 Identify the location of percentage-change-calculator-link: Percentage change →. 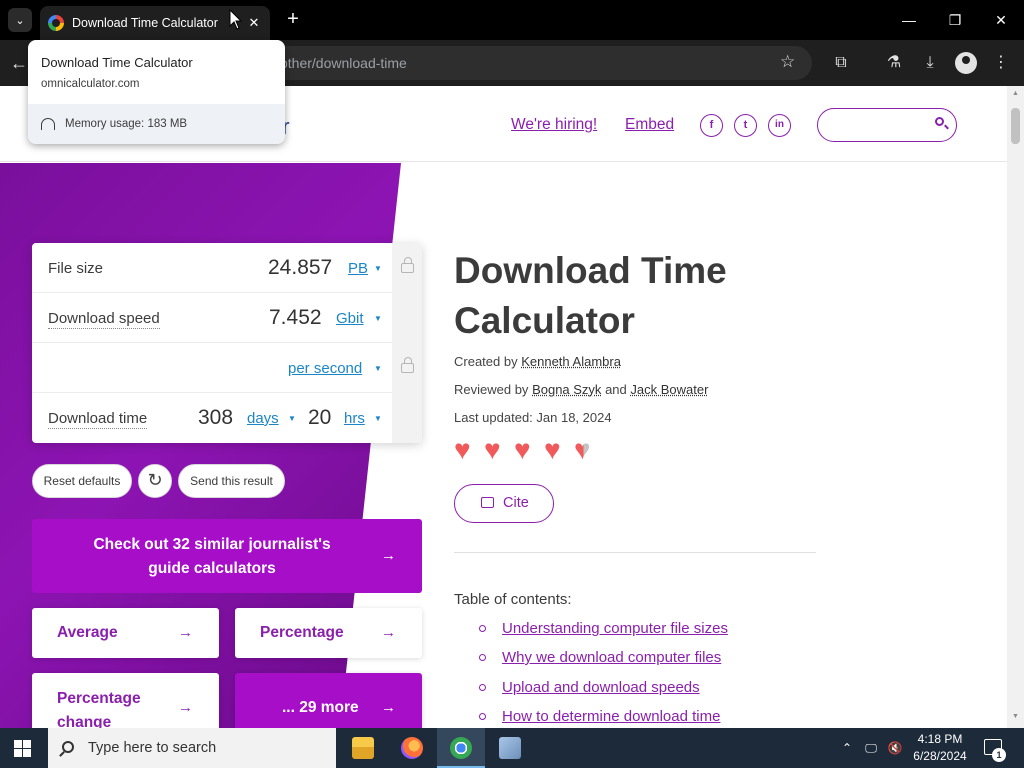
(125, 700).